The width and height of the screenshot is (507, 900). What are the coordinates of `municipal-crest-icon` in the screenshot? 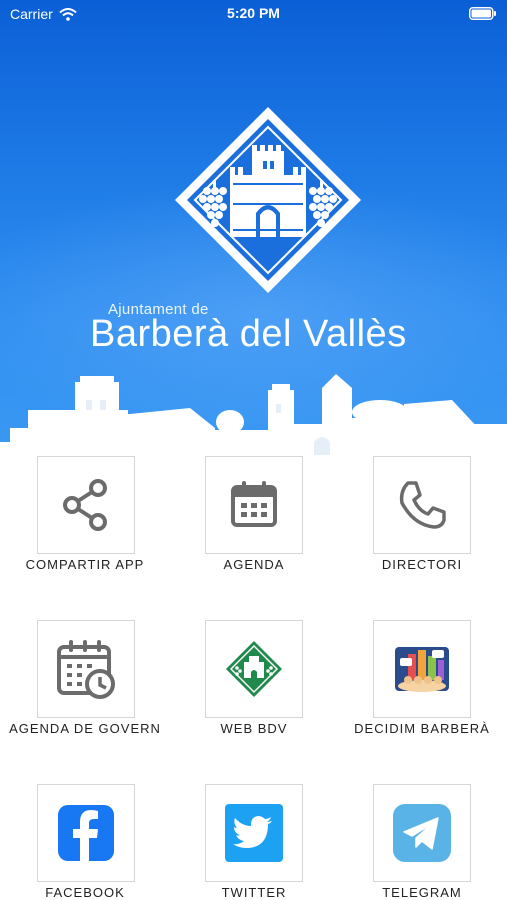 It's located at (268, 200).